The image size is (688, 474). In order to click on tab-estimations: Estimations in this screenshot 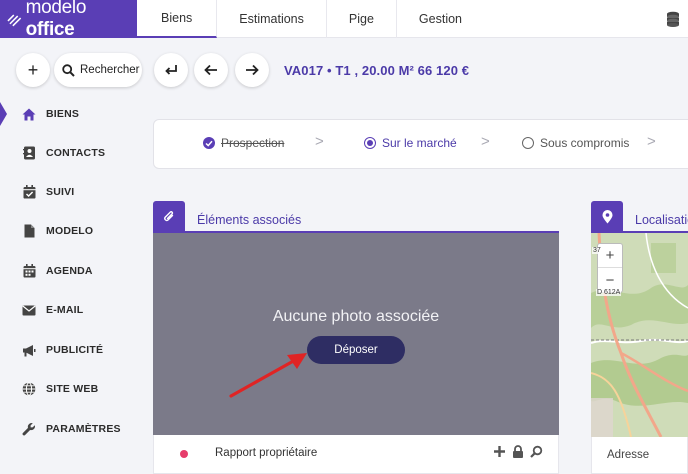, I will do `click(272, 19)`.